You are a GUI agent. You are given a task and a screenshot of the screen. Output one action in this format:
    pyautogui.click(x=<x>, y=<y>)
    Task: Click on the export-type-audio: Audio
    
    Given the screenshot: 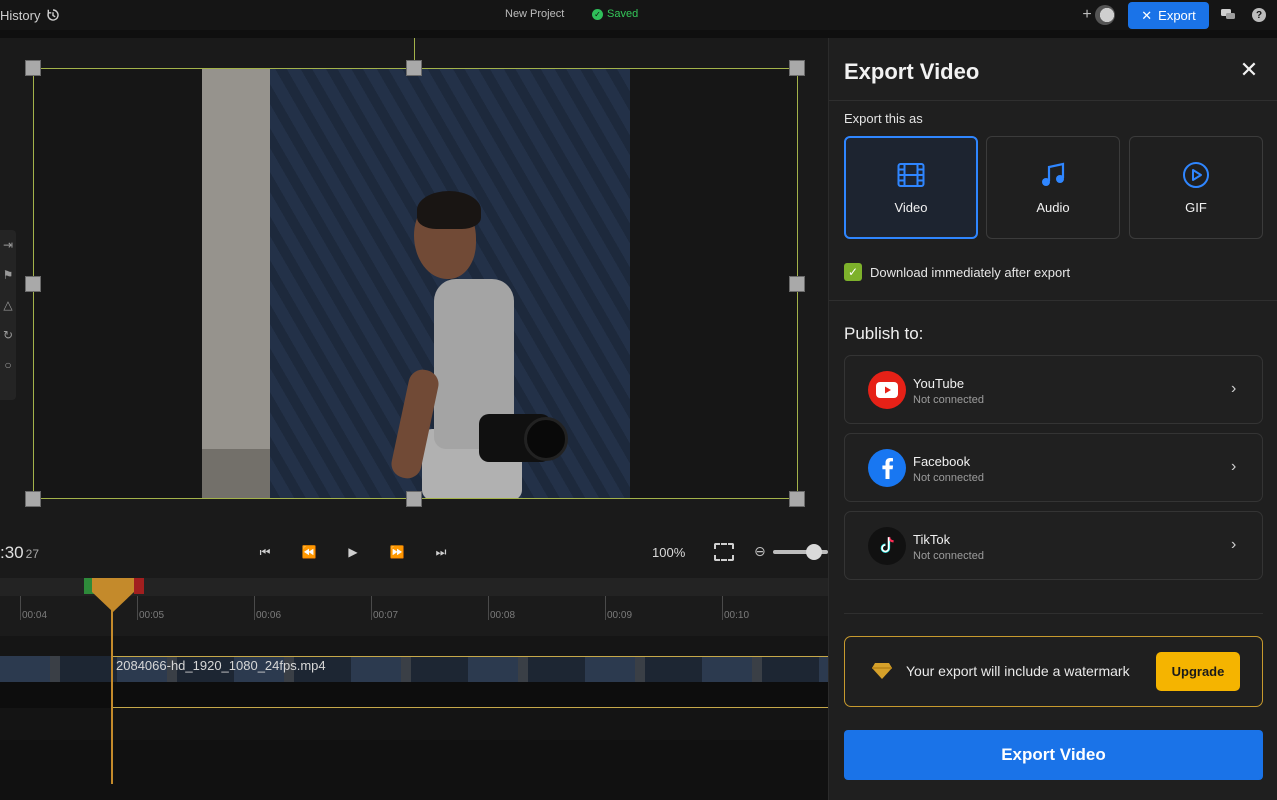 What is the action you would take?
    pyautogui.click(x=1053, y=187)
    